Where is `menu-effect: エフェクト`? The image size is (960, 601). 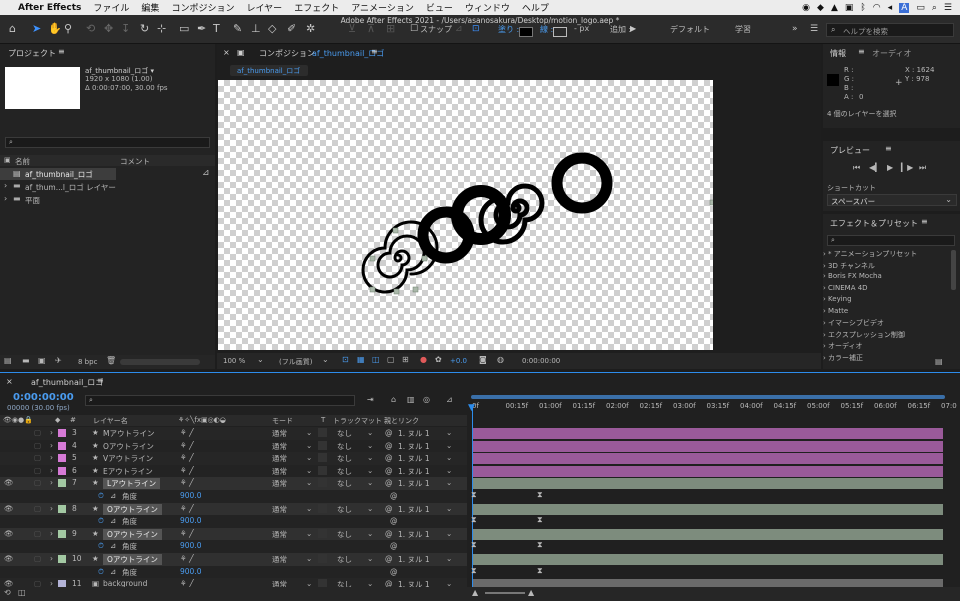
menu-effect: エフェクト is located at coordinates (316, 7).